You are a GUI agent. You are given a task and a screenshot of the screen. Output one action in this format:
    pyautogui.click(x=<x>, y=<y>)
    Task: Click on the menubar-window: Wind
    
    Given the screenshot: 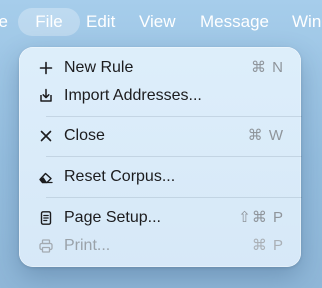 What is the action you would take?
    pyautogui.click(x=307, y=22)
    